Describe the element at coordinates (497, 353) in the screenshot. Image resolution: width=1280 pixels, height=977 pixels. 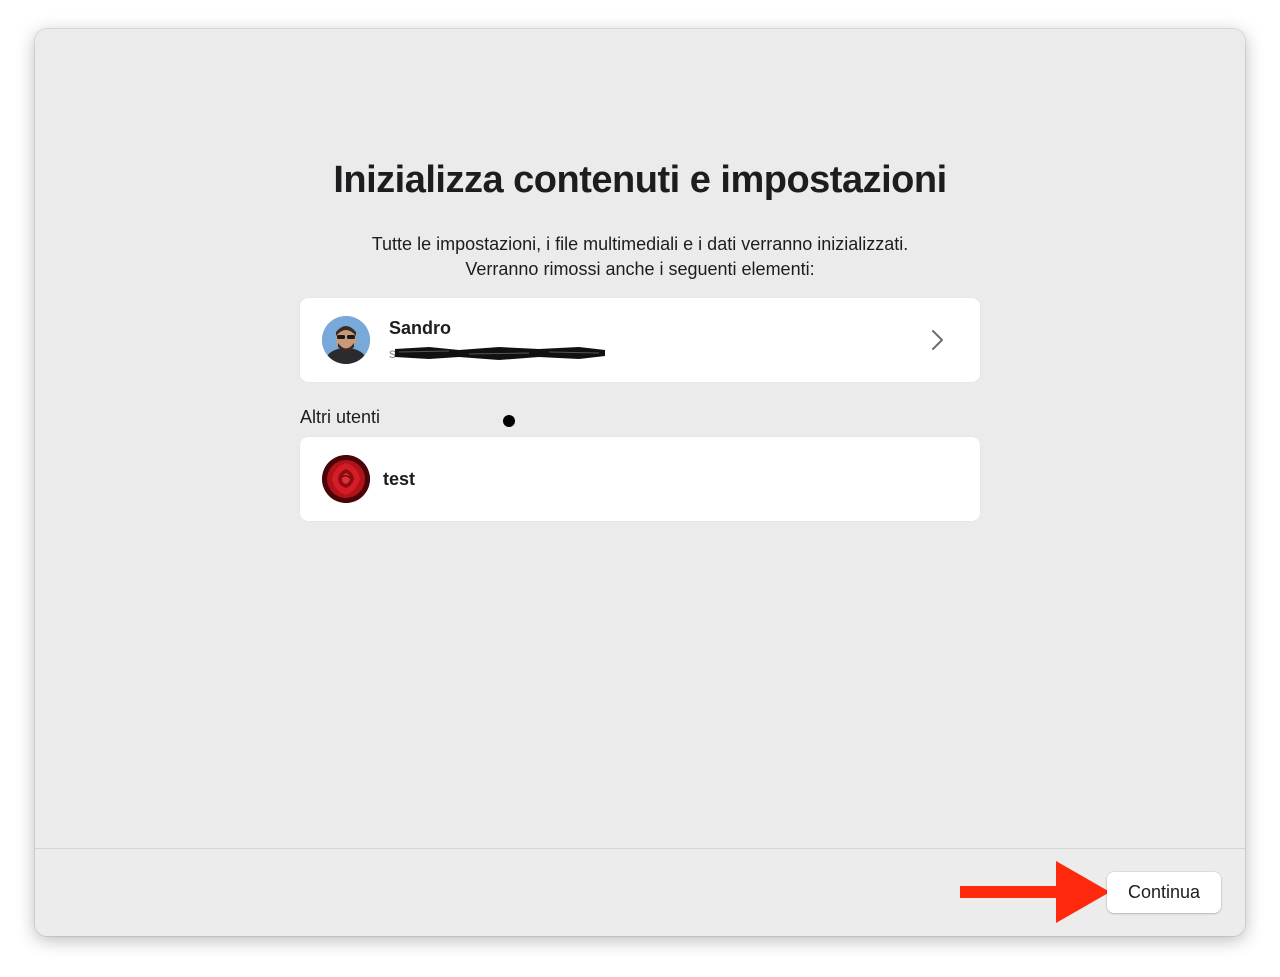
I see `redacted-email: s` at that location.